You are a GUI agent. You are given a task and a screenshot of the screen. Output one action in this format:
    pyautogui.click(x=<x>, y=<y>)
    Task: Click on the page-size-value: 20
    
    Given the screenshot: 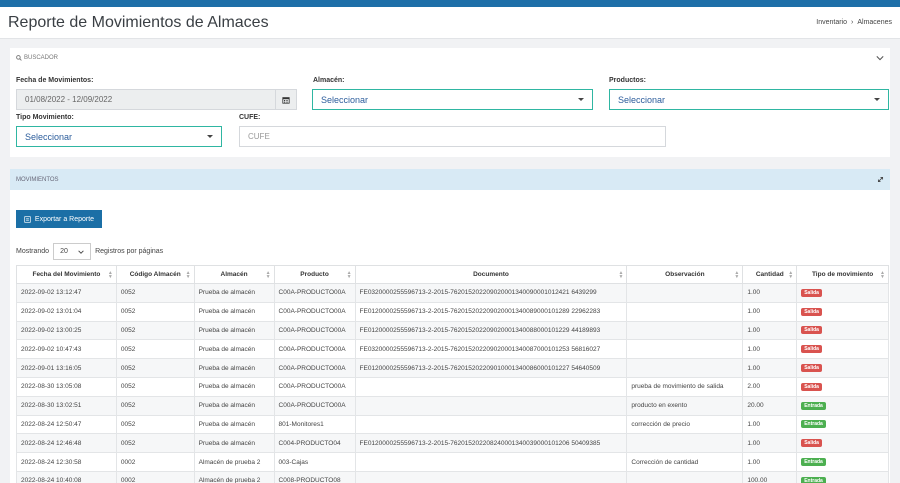 What is the action you would take?
    pyautogui.click(x=64, y=251)
    